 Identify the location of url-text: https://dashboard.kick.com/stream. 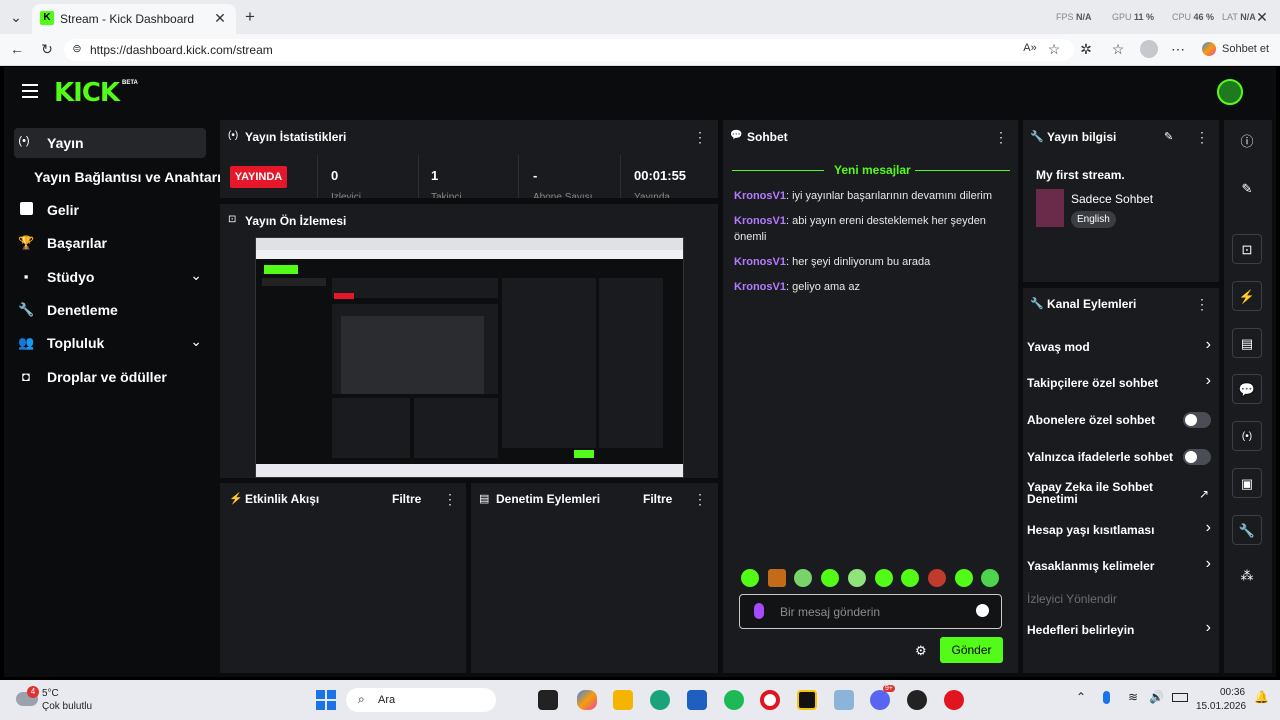
(181, 50).